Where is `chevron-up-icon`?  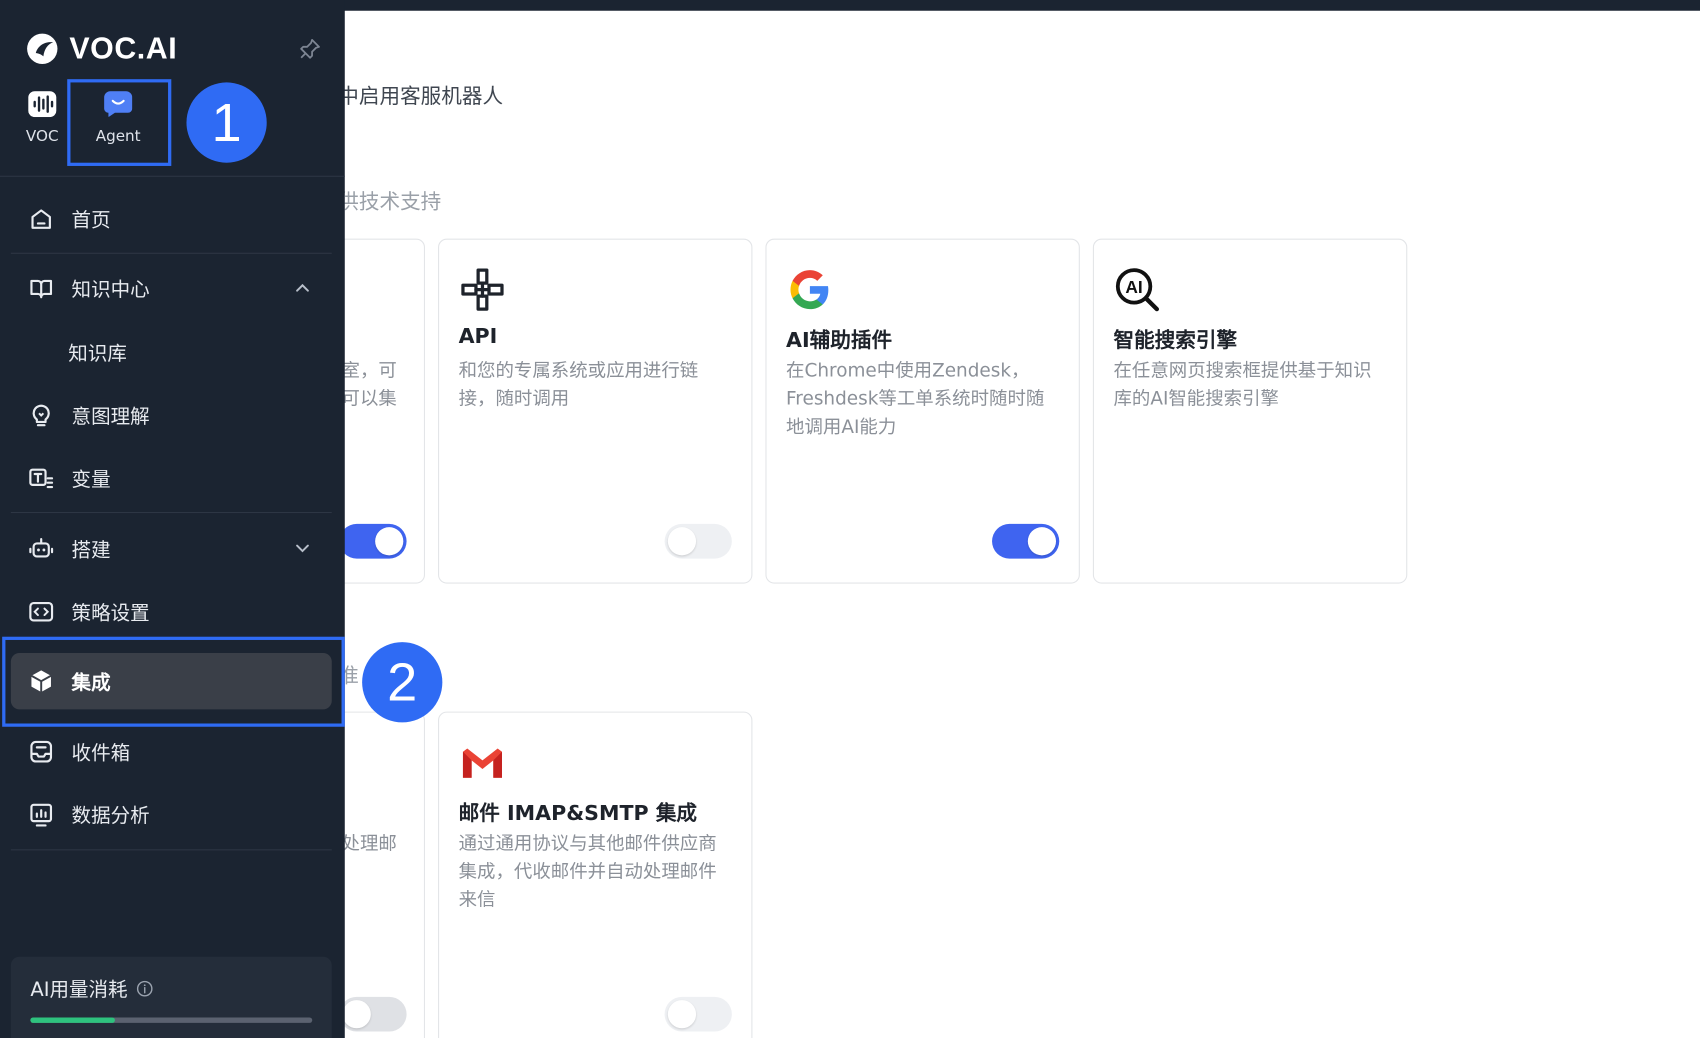
chevron-up-icon is located at coordinates (303, 289).